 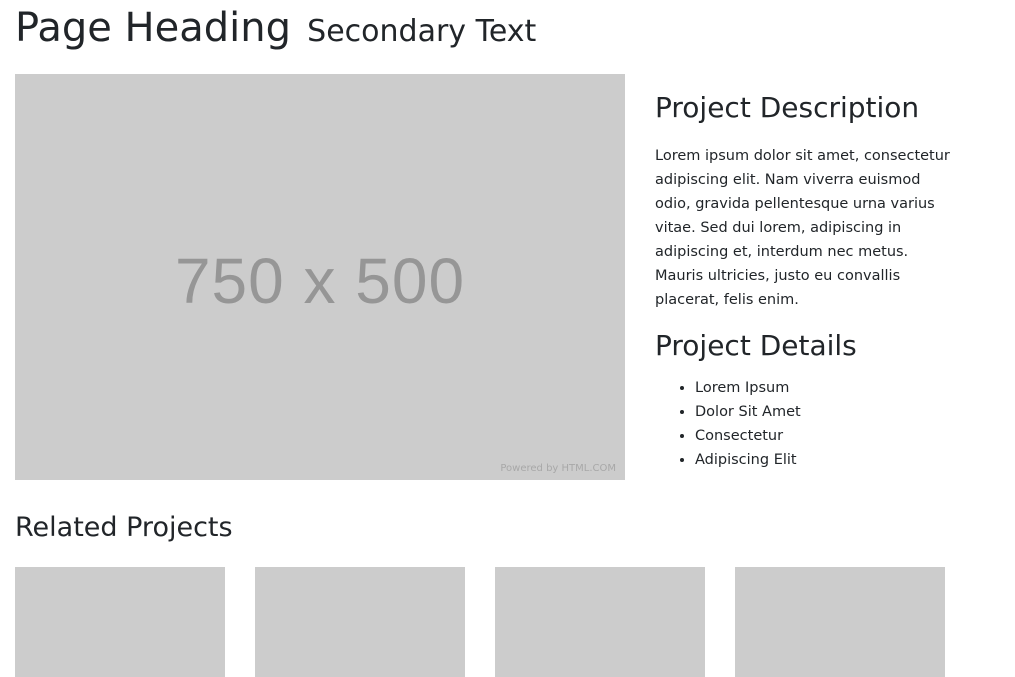 What do you see at coordinates (825, 460) in the screenshot?
I see `list-item: Adipiscing Elit` at bounding box center [825, 460].